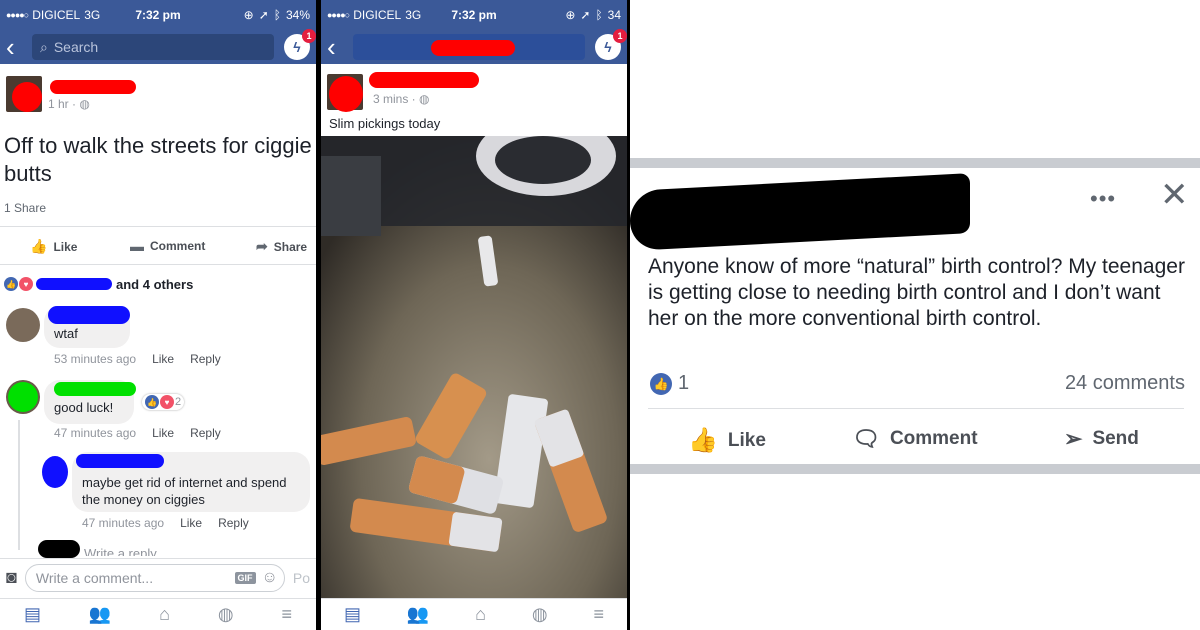 Image resolution: width=1200 pixels, height=630 pixels. I want to click on battery-percent: 34, so click(614, 15).